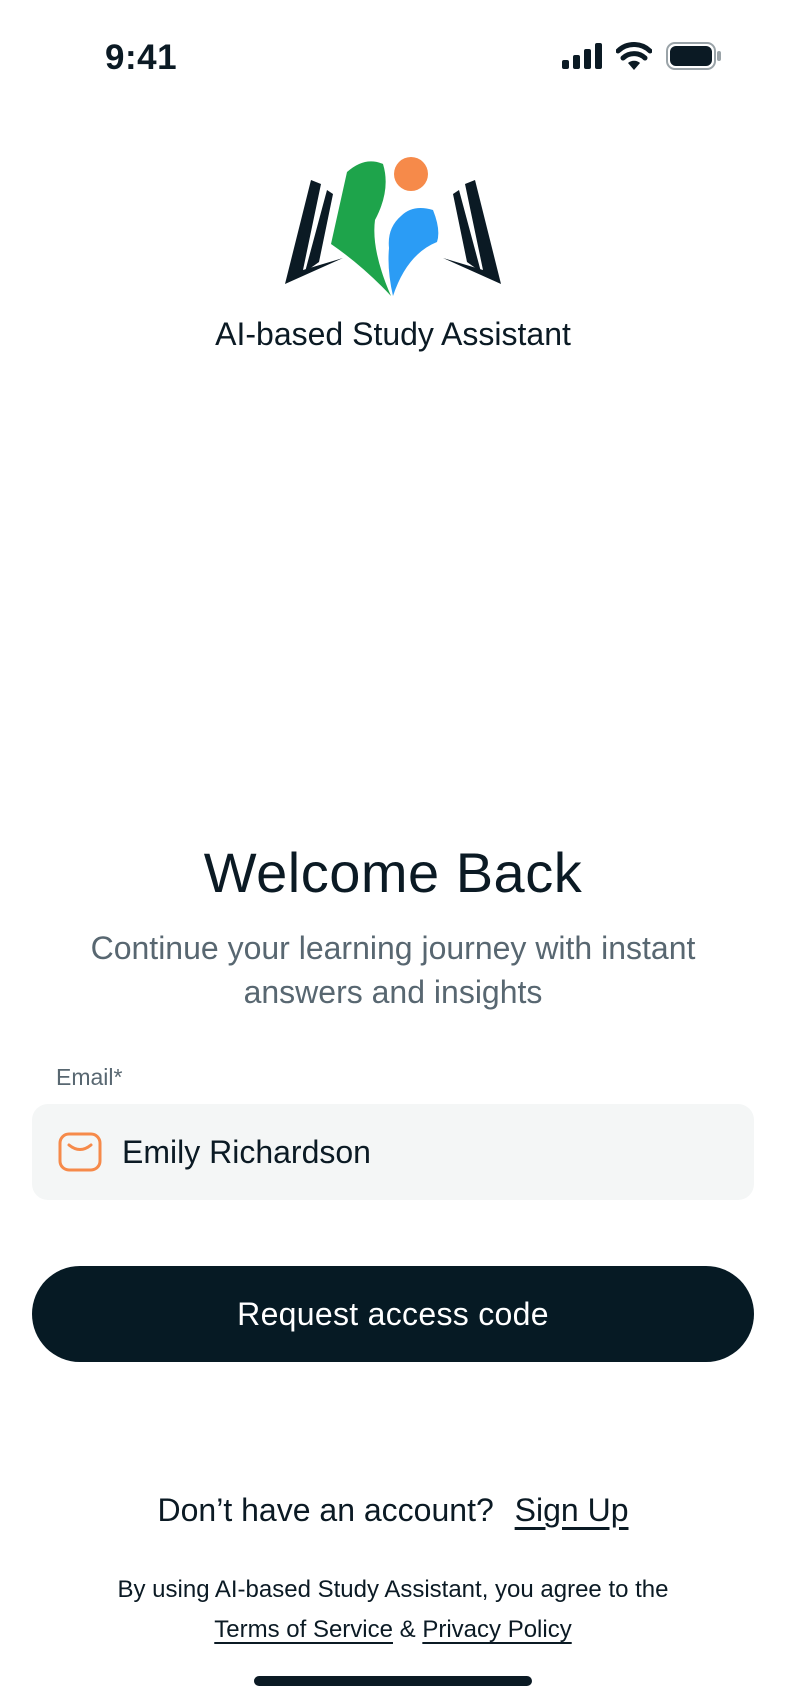  Describe the element at coordinates (393, 1681) in the screenshot. I see `home-indicator` at that location.